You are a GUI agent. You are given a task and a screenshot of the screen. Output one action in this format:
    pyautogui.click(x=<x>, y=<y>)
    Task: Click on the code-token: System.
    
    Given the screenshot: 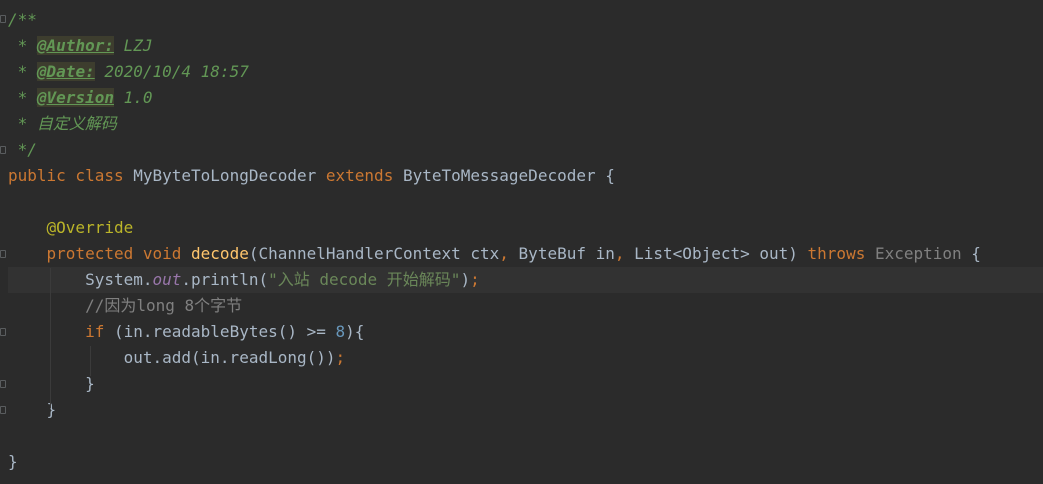 What is the action you would take?
    pyautogui.click(x=80, y=279)
    